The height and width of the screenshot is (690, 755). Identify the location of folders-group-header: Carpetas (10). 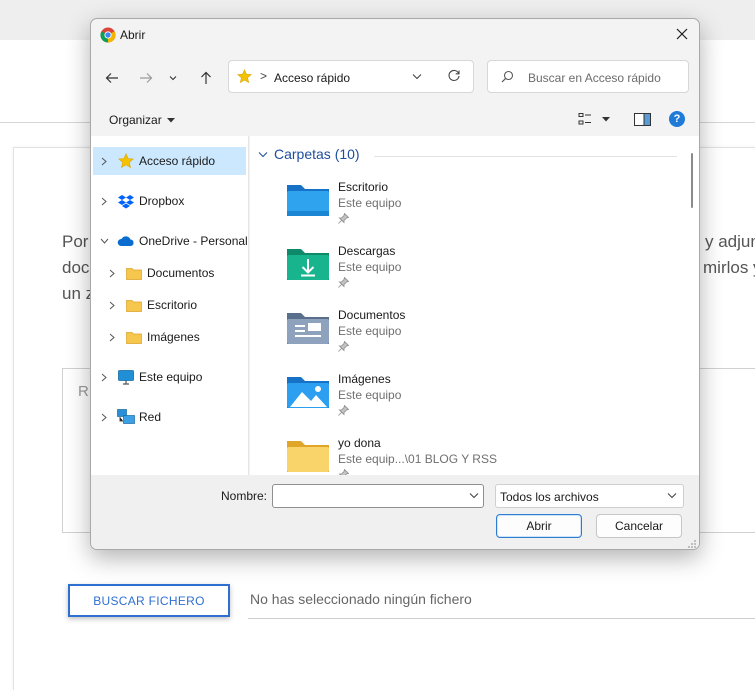
(309, 154).